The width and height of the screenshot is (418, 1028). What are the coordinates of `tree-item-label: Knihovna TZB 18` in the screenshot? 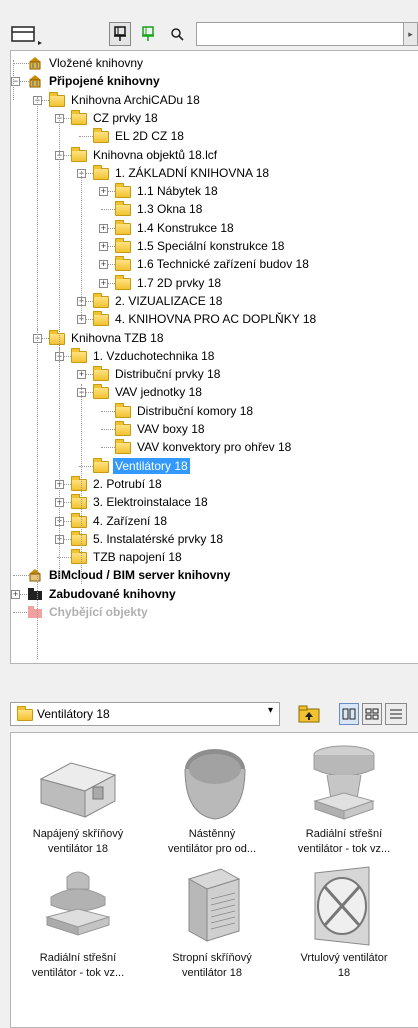 It's located at (117, 337).